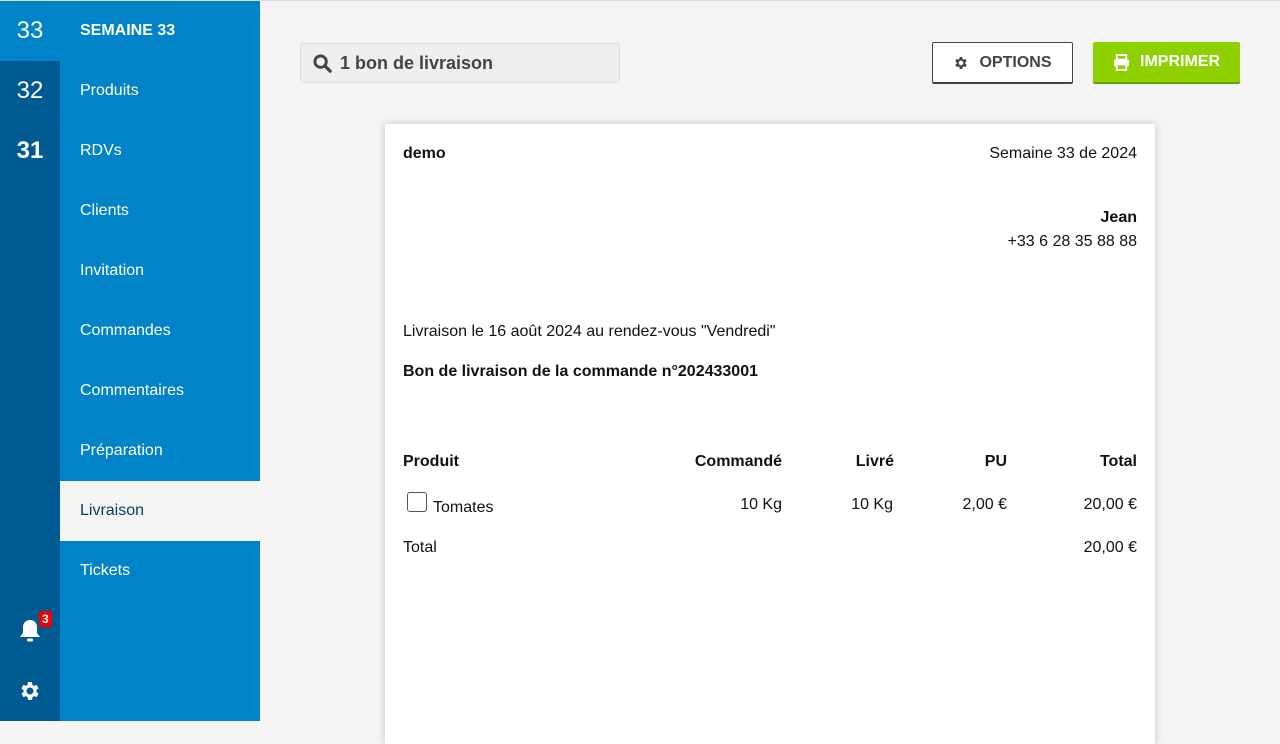 The image size is (1280, 744). I want to click on product-name: Tomates, so click(463, 508).